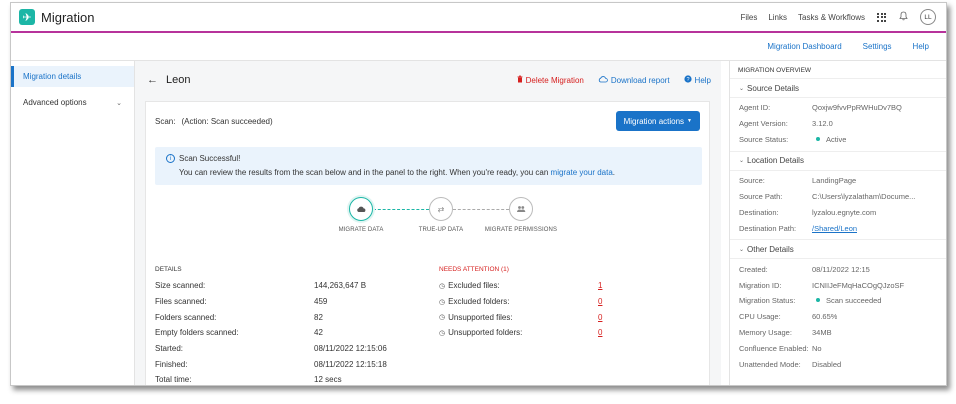  What do you see at coordinates (752, 181) in the screenshot?
I see `kv-key: Source:` at bounding box center [752, 181].